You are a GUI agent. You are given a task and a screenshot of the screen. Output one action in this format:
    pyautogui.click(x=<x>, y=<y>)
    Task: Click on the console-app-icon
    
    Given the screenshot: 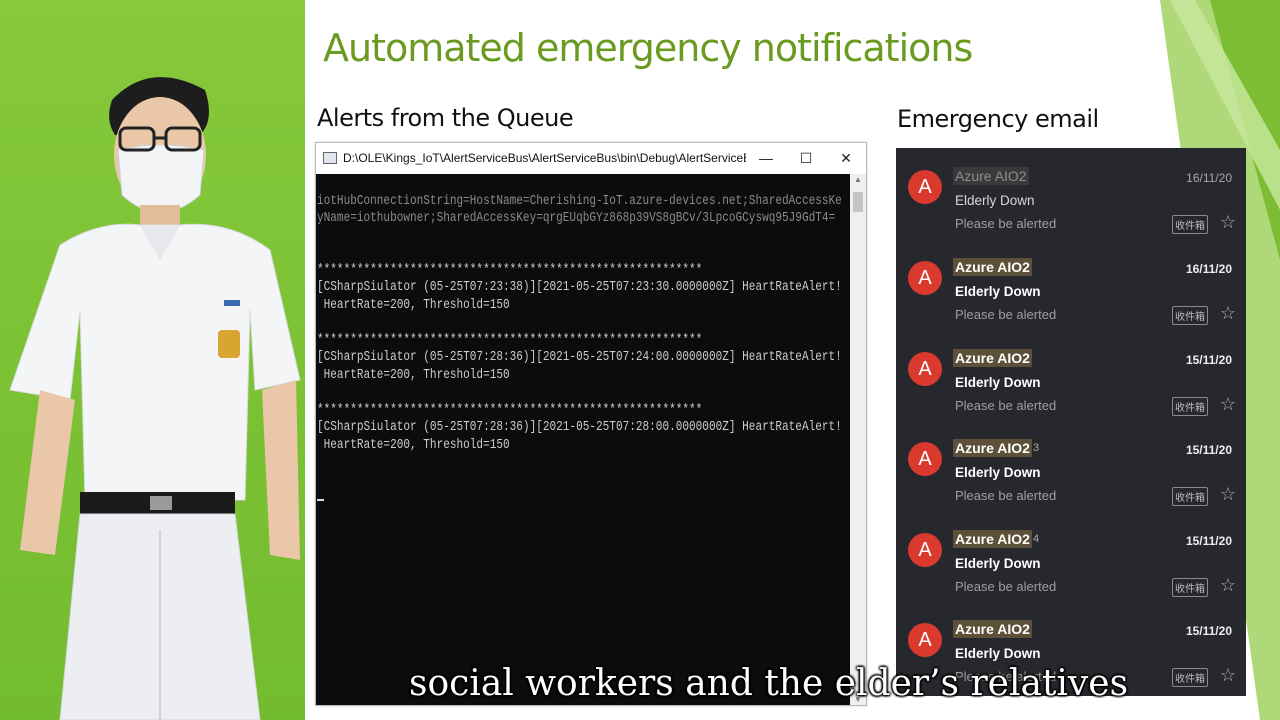 What is the action you would take?
    pyautogui.click(x=330, y=158)
    